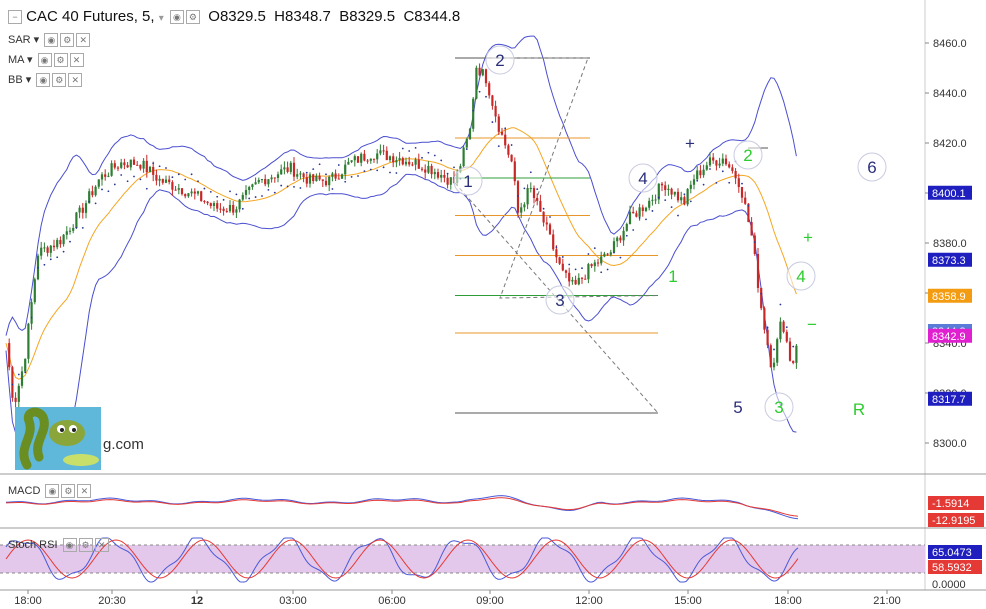  I want to click on collapse-icon: −, so click(15, 17).